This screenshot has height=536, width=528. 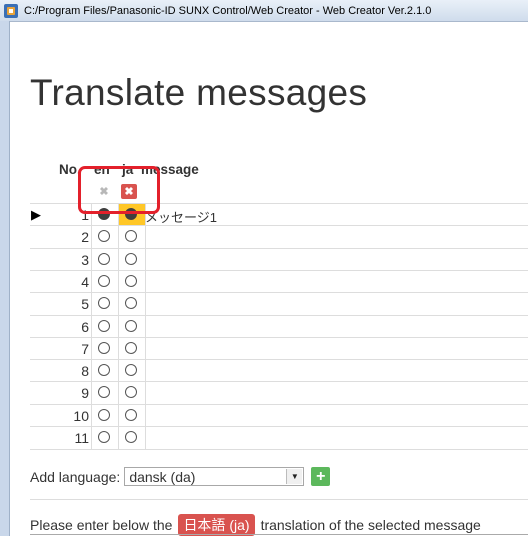 I want to click on table-row: 8, so click(x=279, y=371).